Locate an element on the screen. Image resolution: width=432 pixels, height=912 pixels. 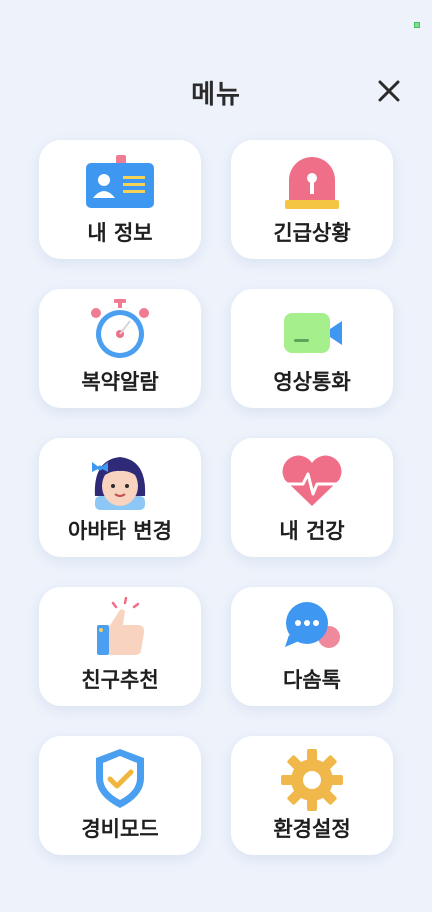
heartbeat-icon is located at coordinates (312, 481).